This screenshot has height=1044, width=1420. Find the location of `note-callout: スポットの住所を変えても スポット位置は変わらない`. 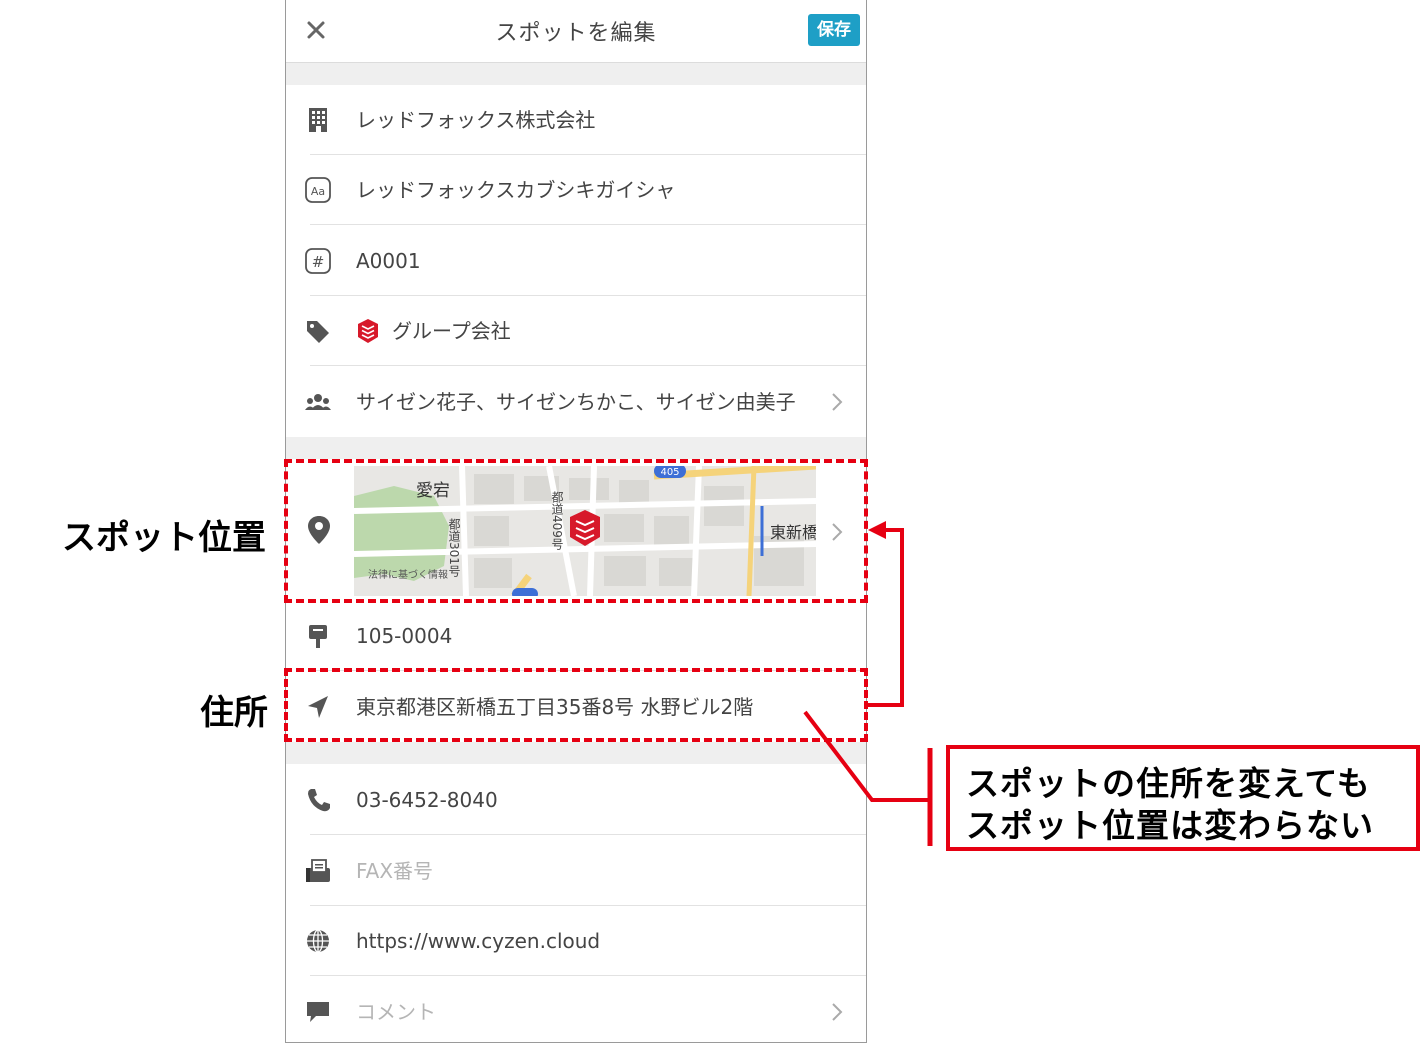

note-callout: スポットの住所を変えても スポット位置は変わらない is located at coordinates (1183, 798).